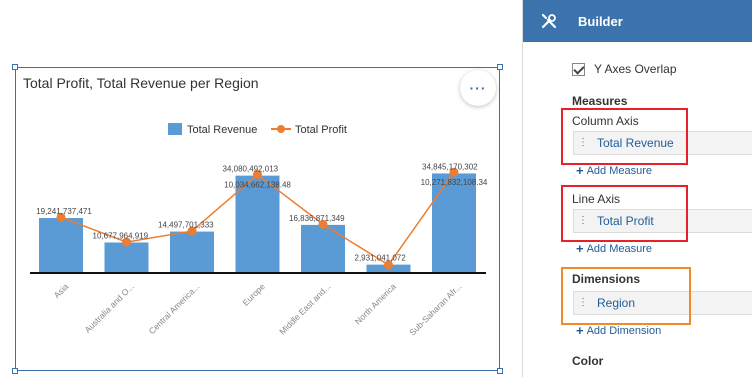 This screenshot has width=752, height=377. What do you see at coordinates (549, 21) in the screenshot?
I see `tools-icon` at bounding box center [549, 21].